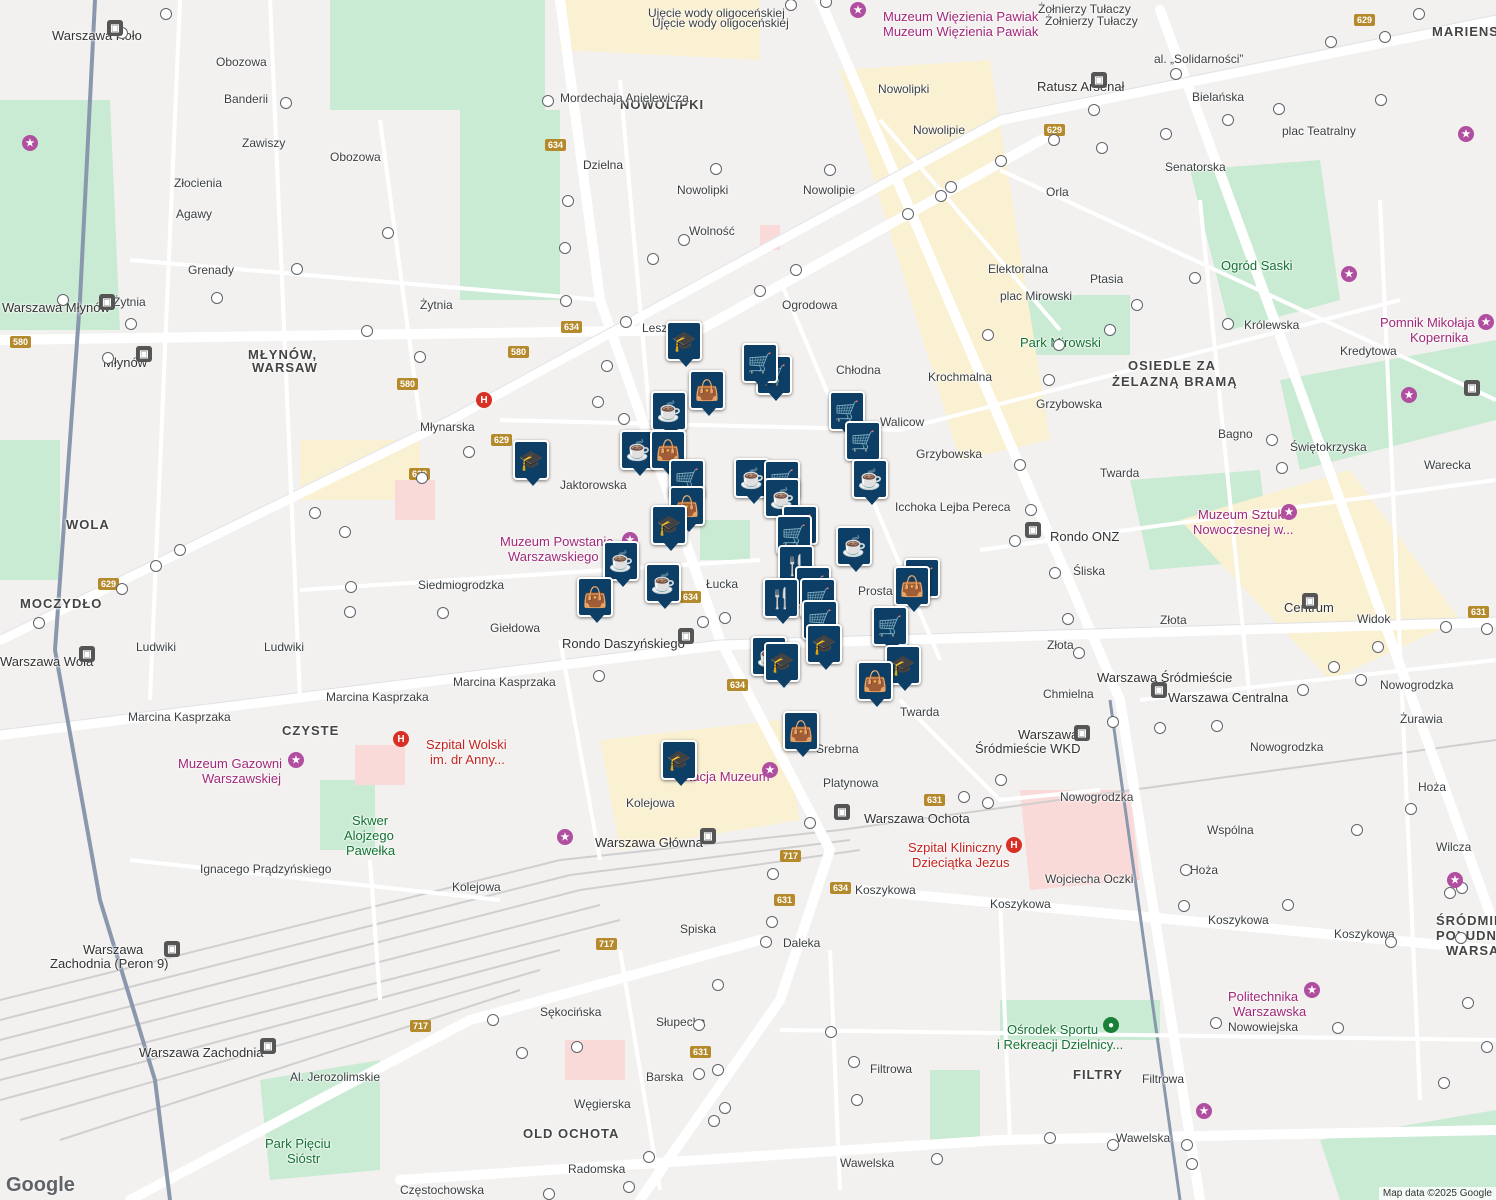  What do you see at coordinates (1464, 31) in the screenshot?
I see `map-label: MARIENSZ` at bounding box center [1464, 31].